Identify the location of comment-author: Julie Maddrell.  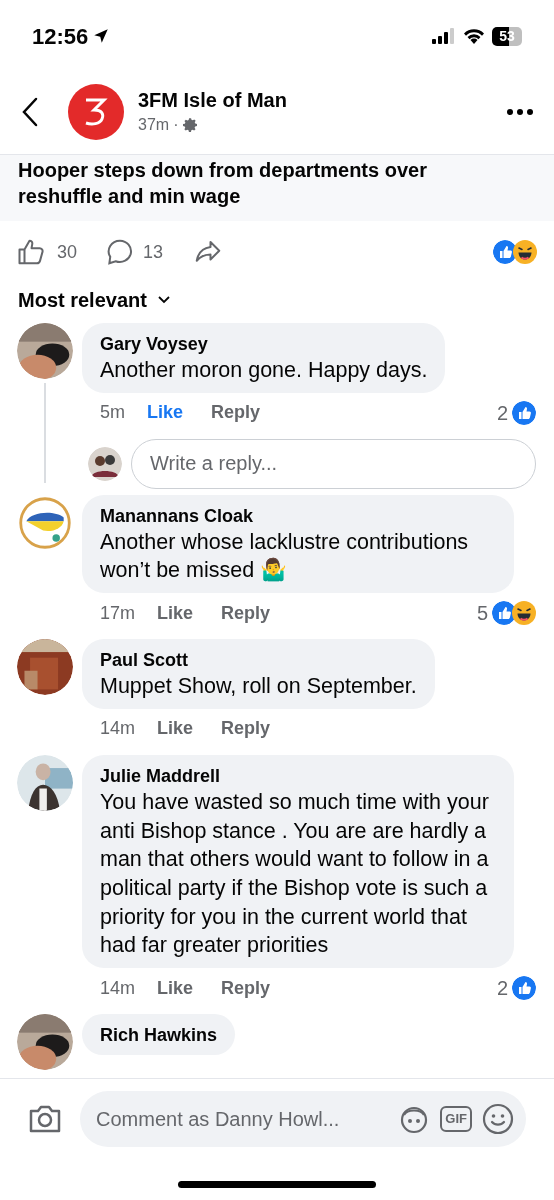
(298, 775).